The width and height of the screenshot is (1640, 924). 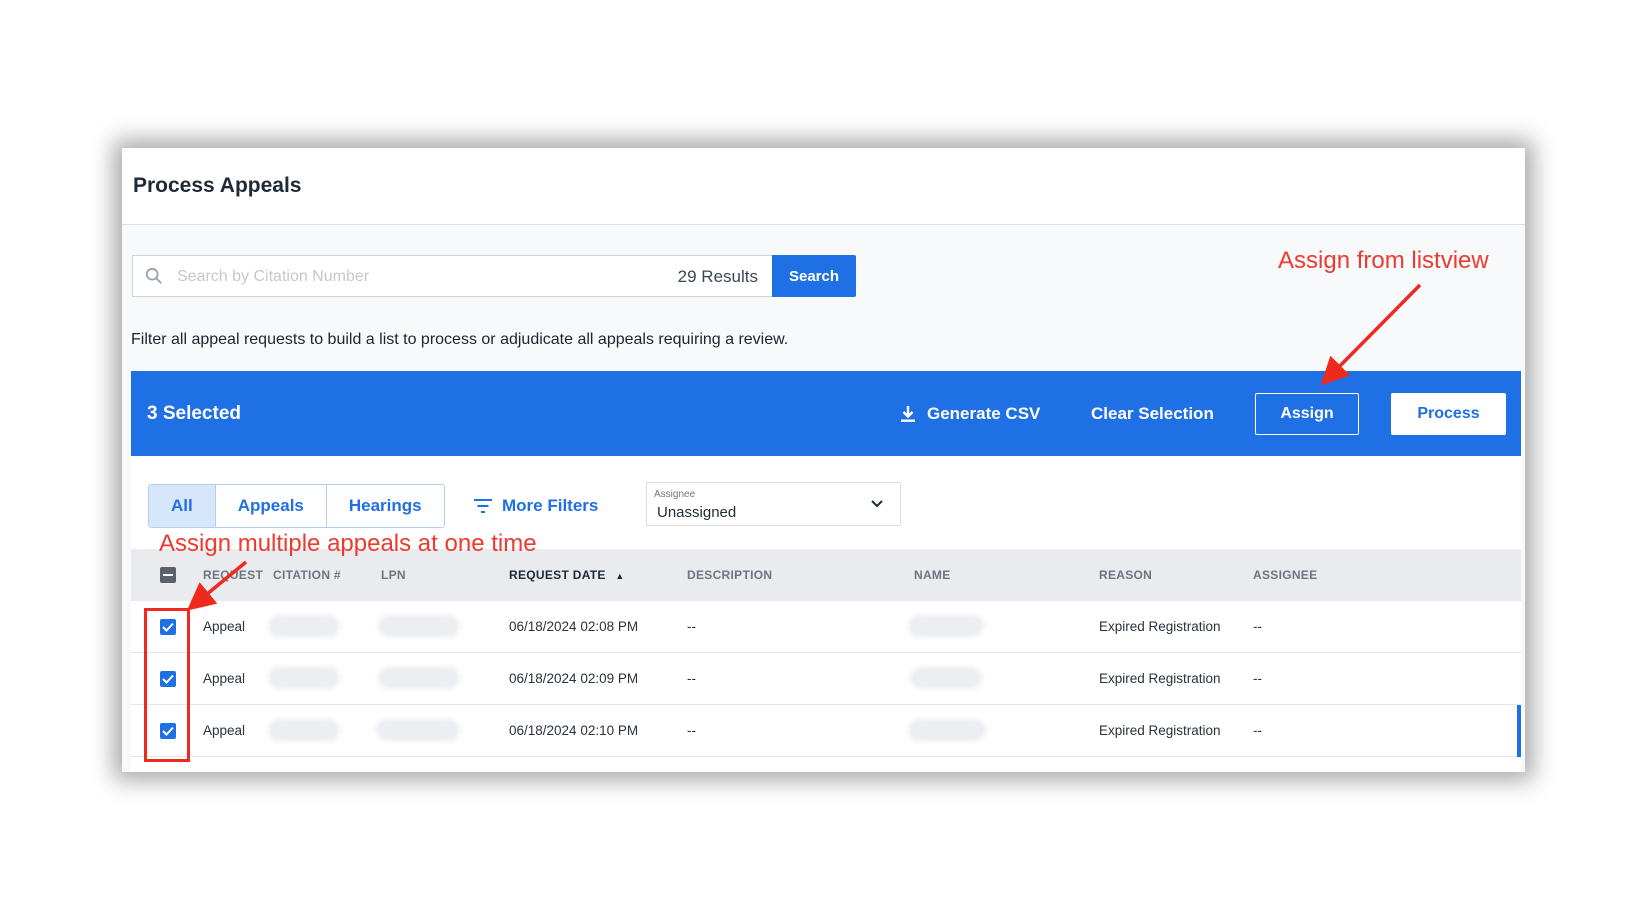 What do you see at coordinates (717, 276) in the screenshot?
I see `results-count: 29 Results` at bounding box center [717, 276].